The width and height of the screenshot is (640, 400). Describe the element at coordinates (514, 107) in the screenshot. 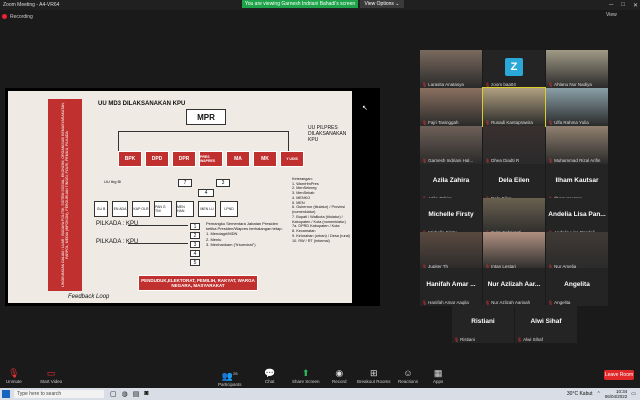

I see `participant-tile: 🎙 Rusadi Kantaprawira` at that location.